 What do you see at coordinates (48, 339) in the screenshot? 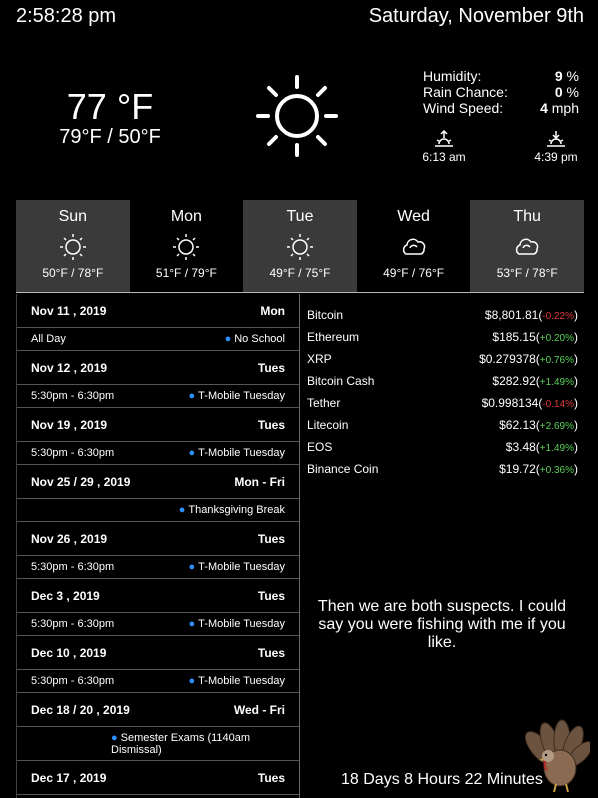
I see `event-time: All Day` at bounding box center [48, 339].